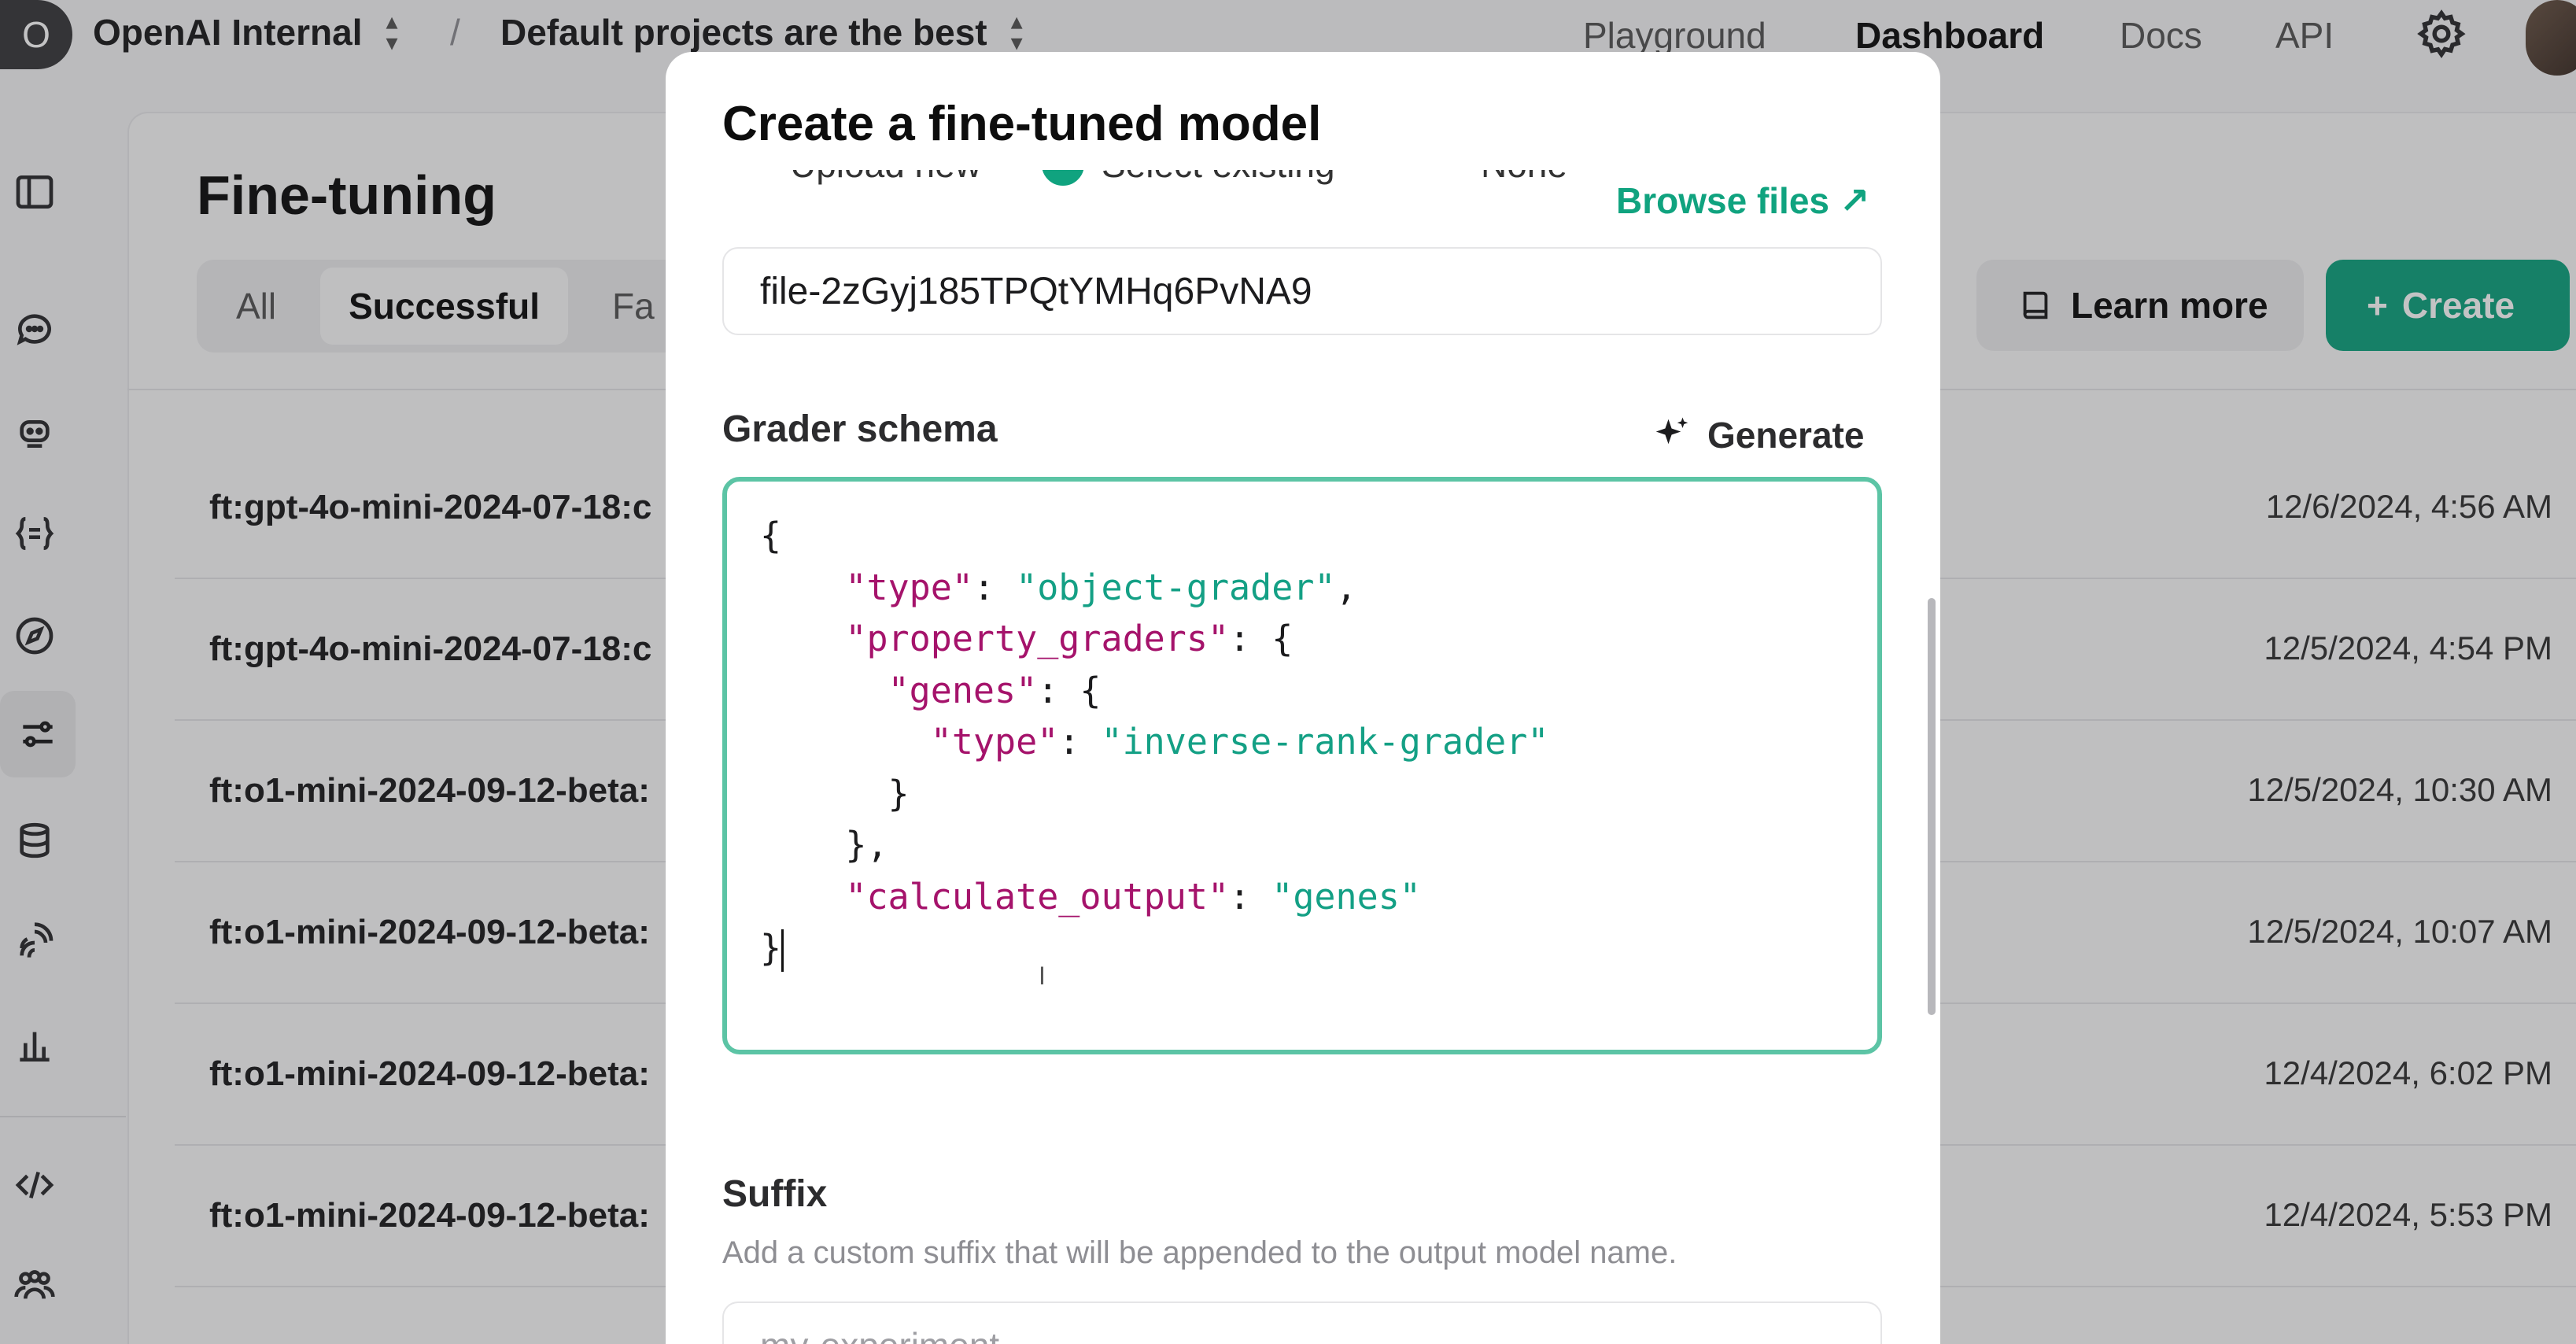 The image size is (2576, 1344). I want to click on json-string: "object-grader", so click(1176, 587).